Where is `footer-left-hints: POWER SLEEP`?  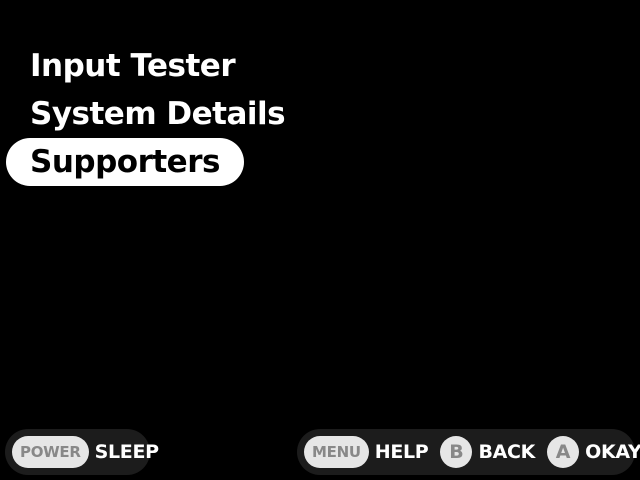 footer-left-hints: POWER SLEEP is located at coordinates (82, 452).